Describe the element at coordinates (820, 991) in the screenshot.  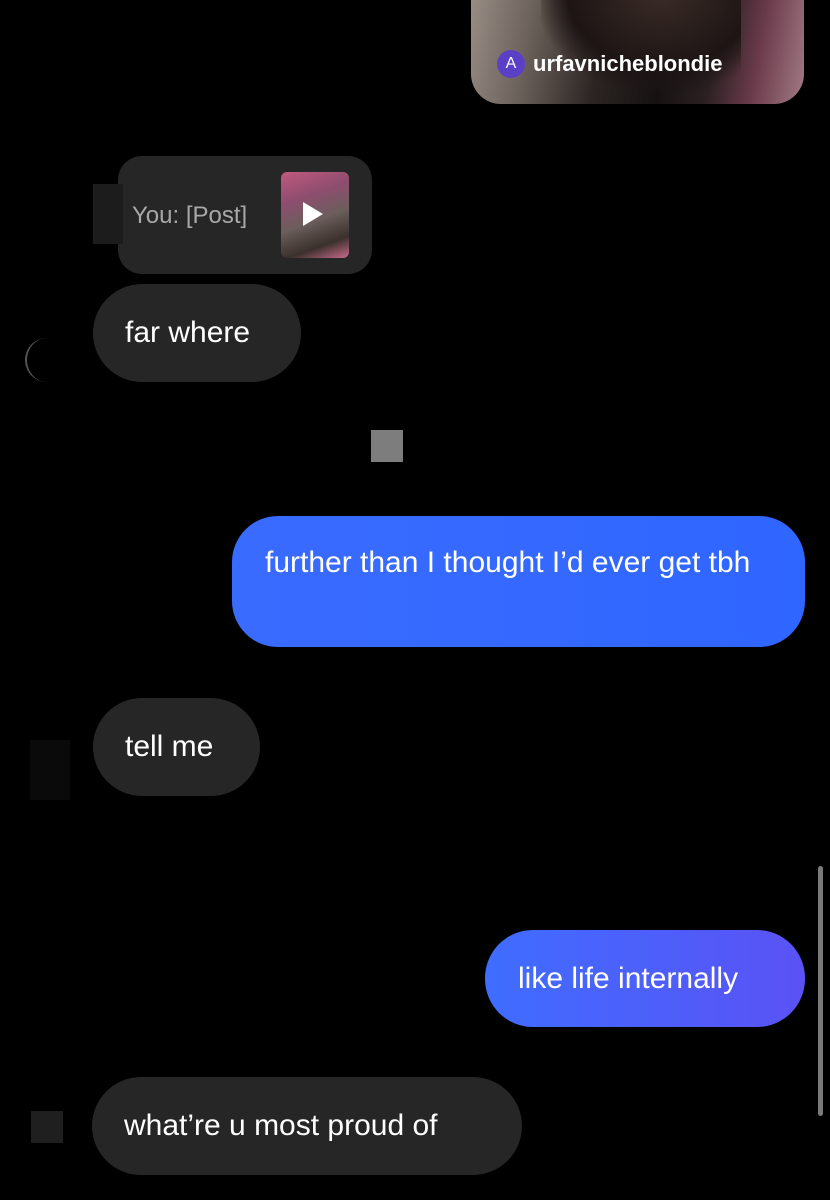
I see `scrollbar` at that location.